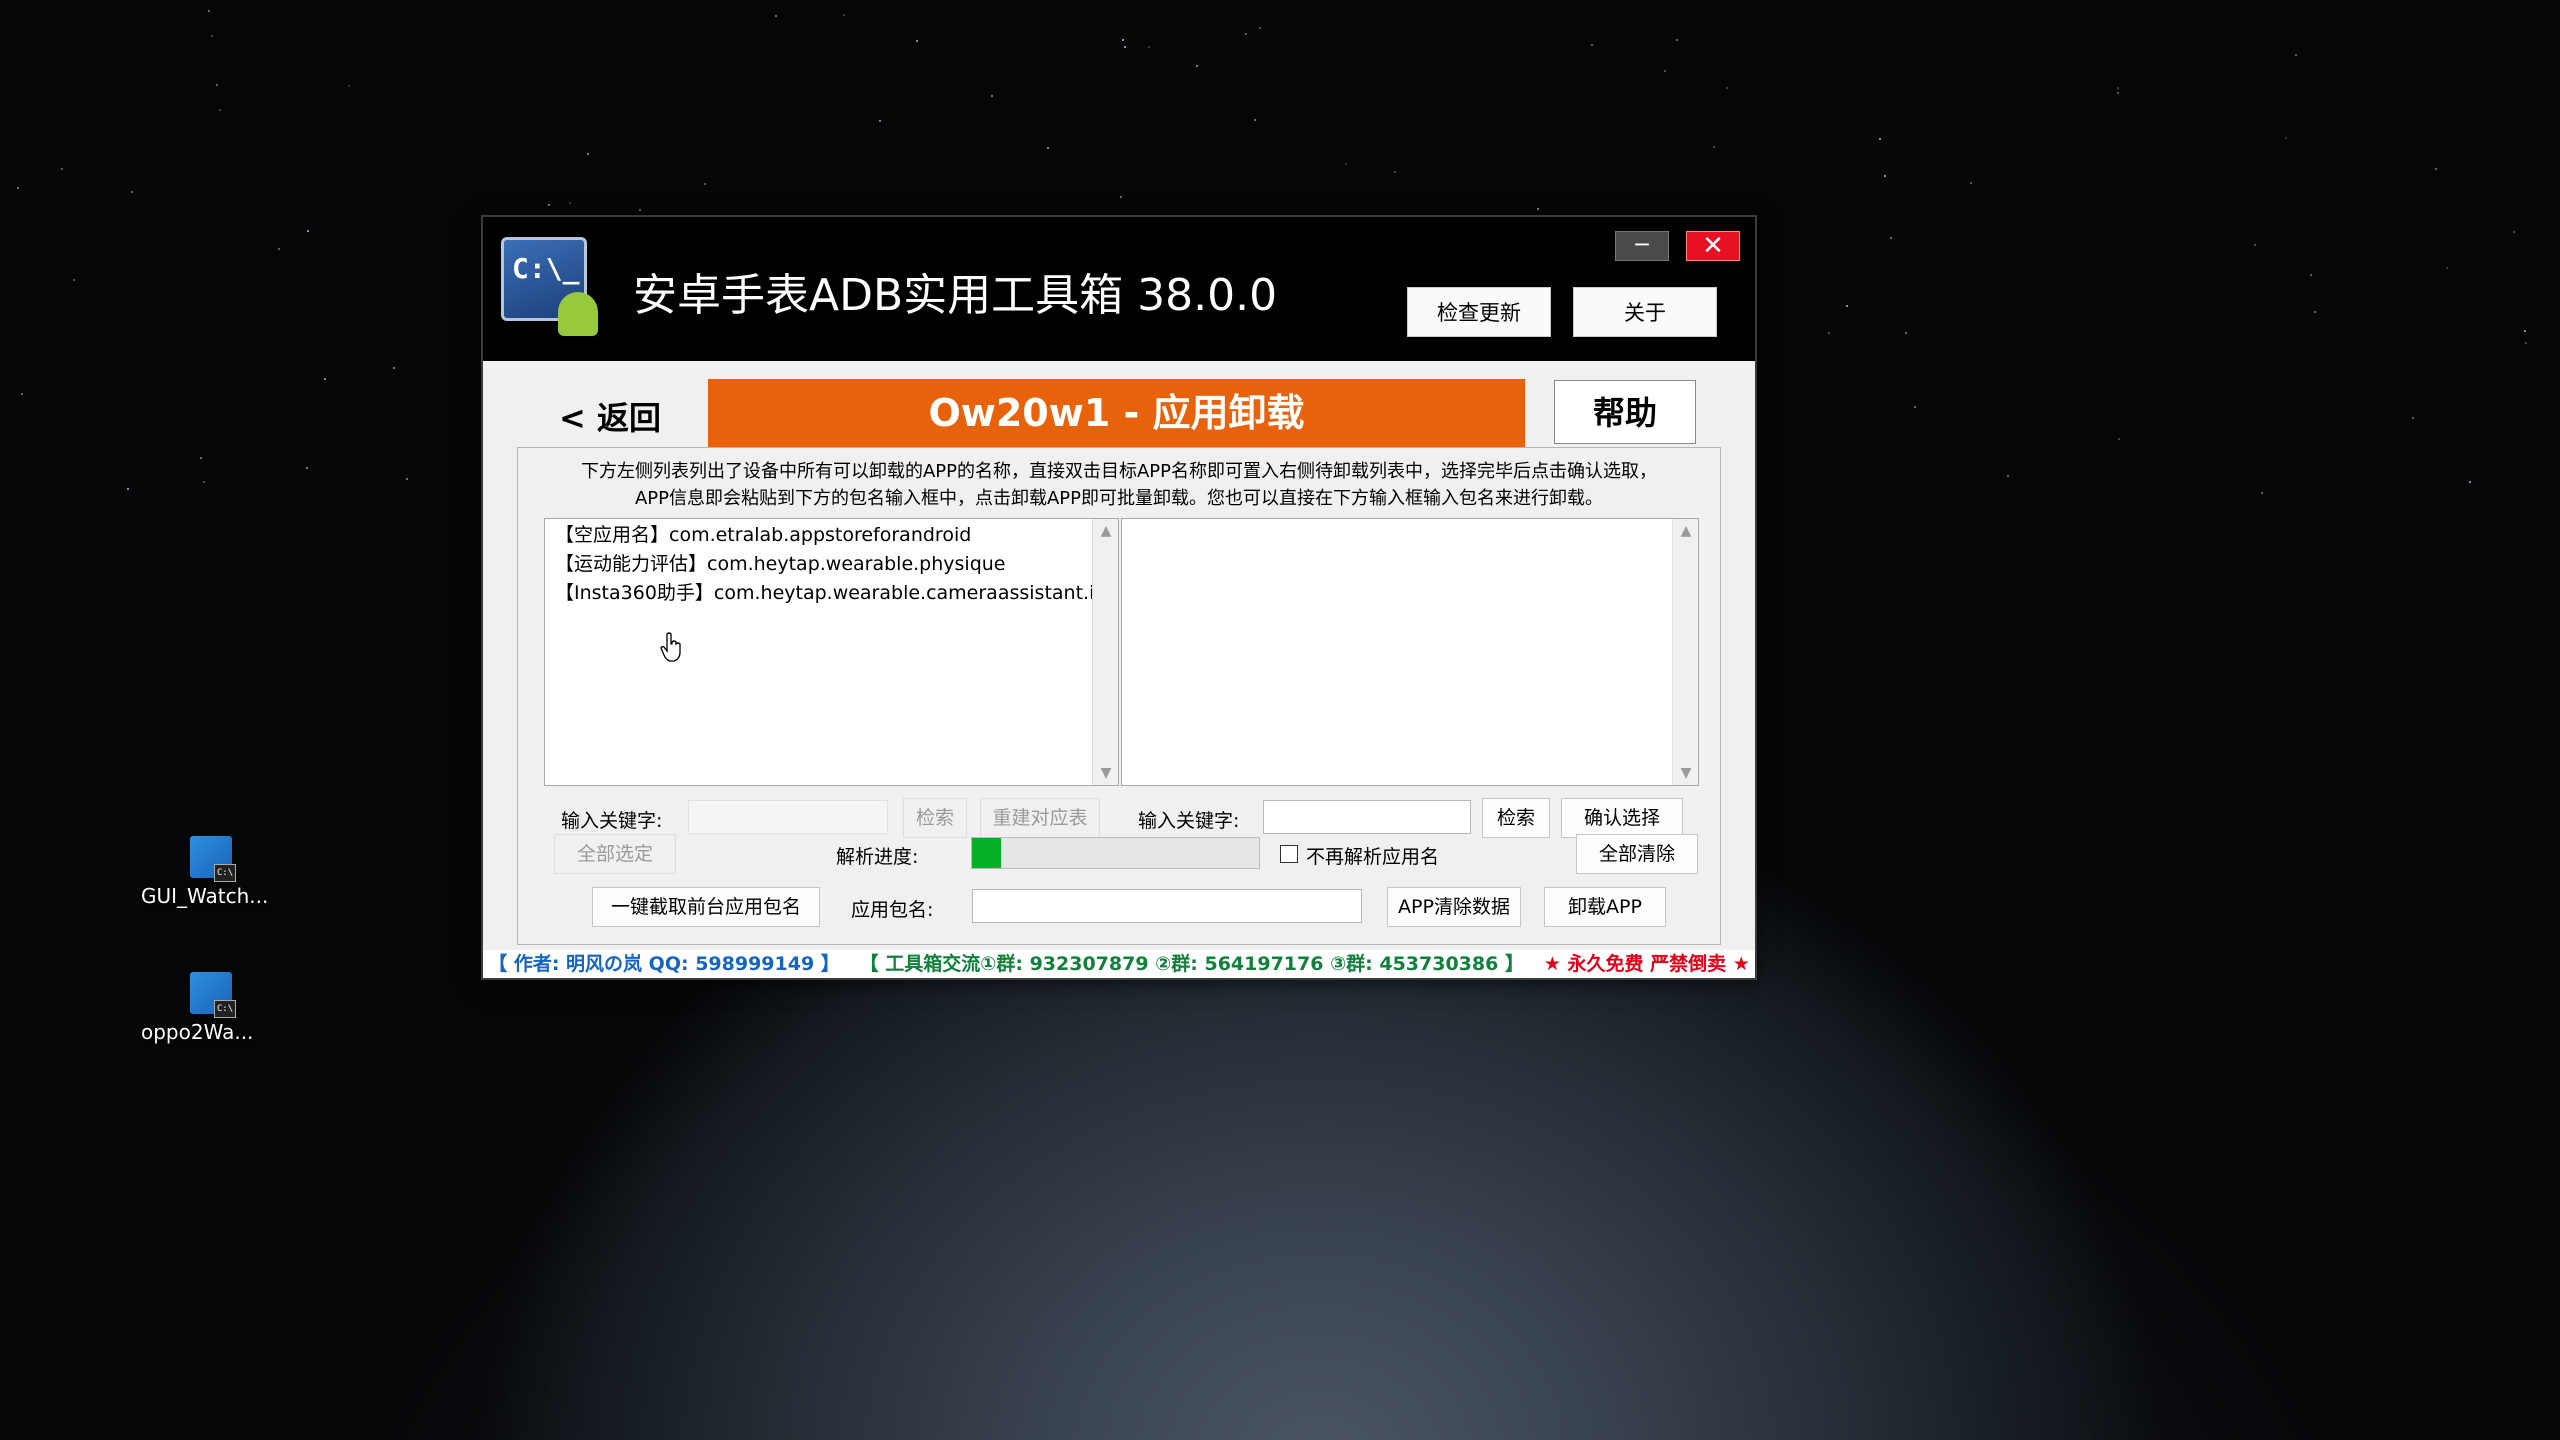  What do you see at coordinates (1642, 246) in the screenshot?
I see `minimize-button: ─` at bounding box center [1642, 246].